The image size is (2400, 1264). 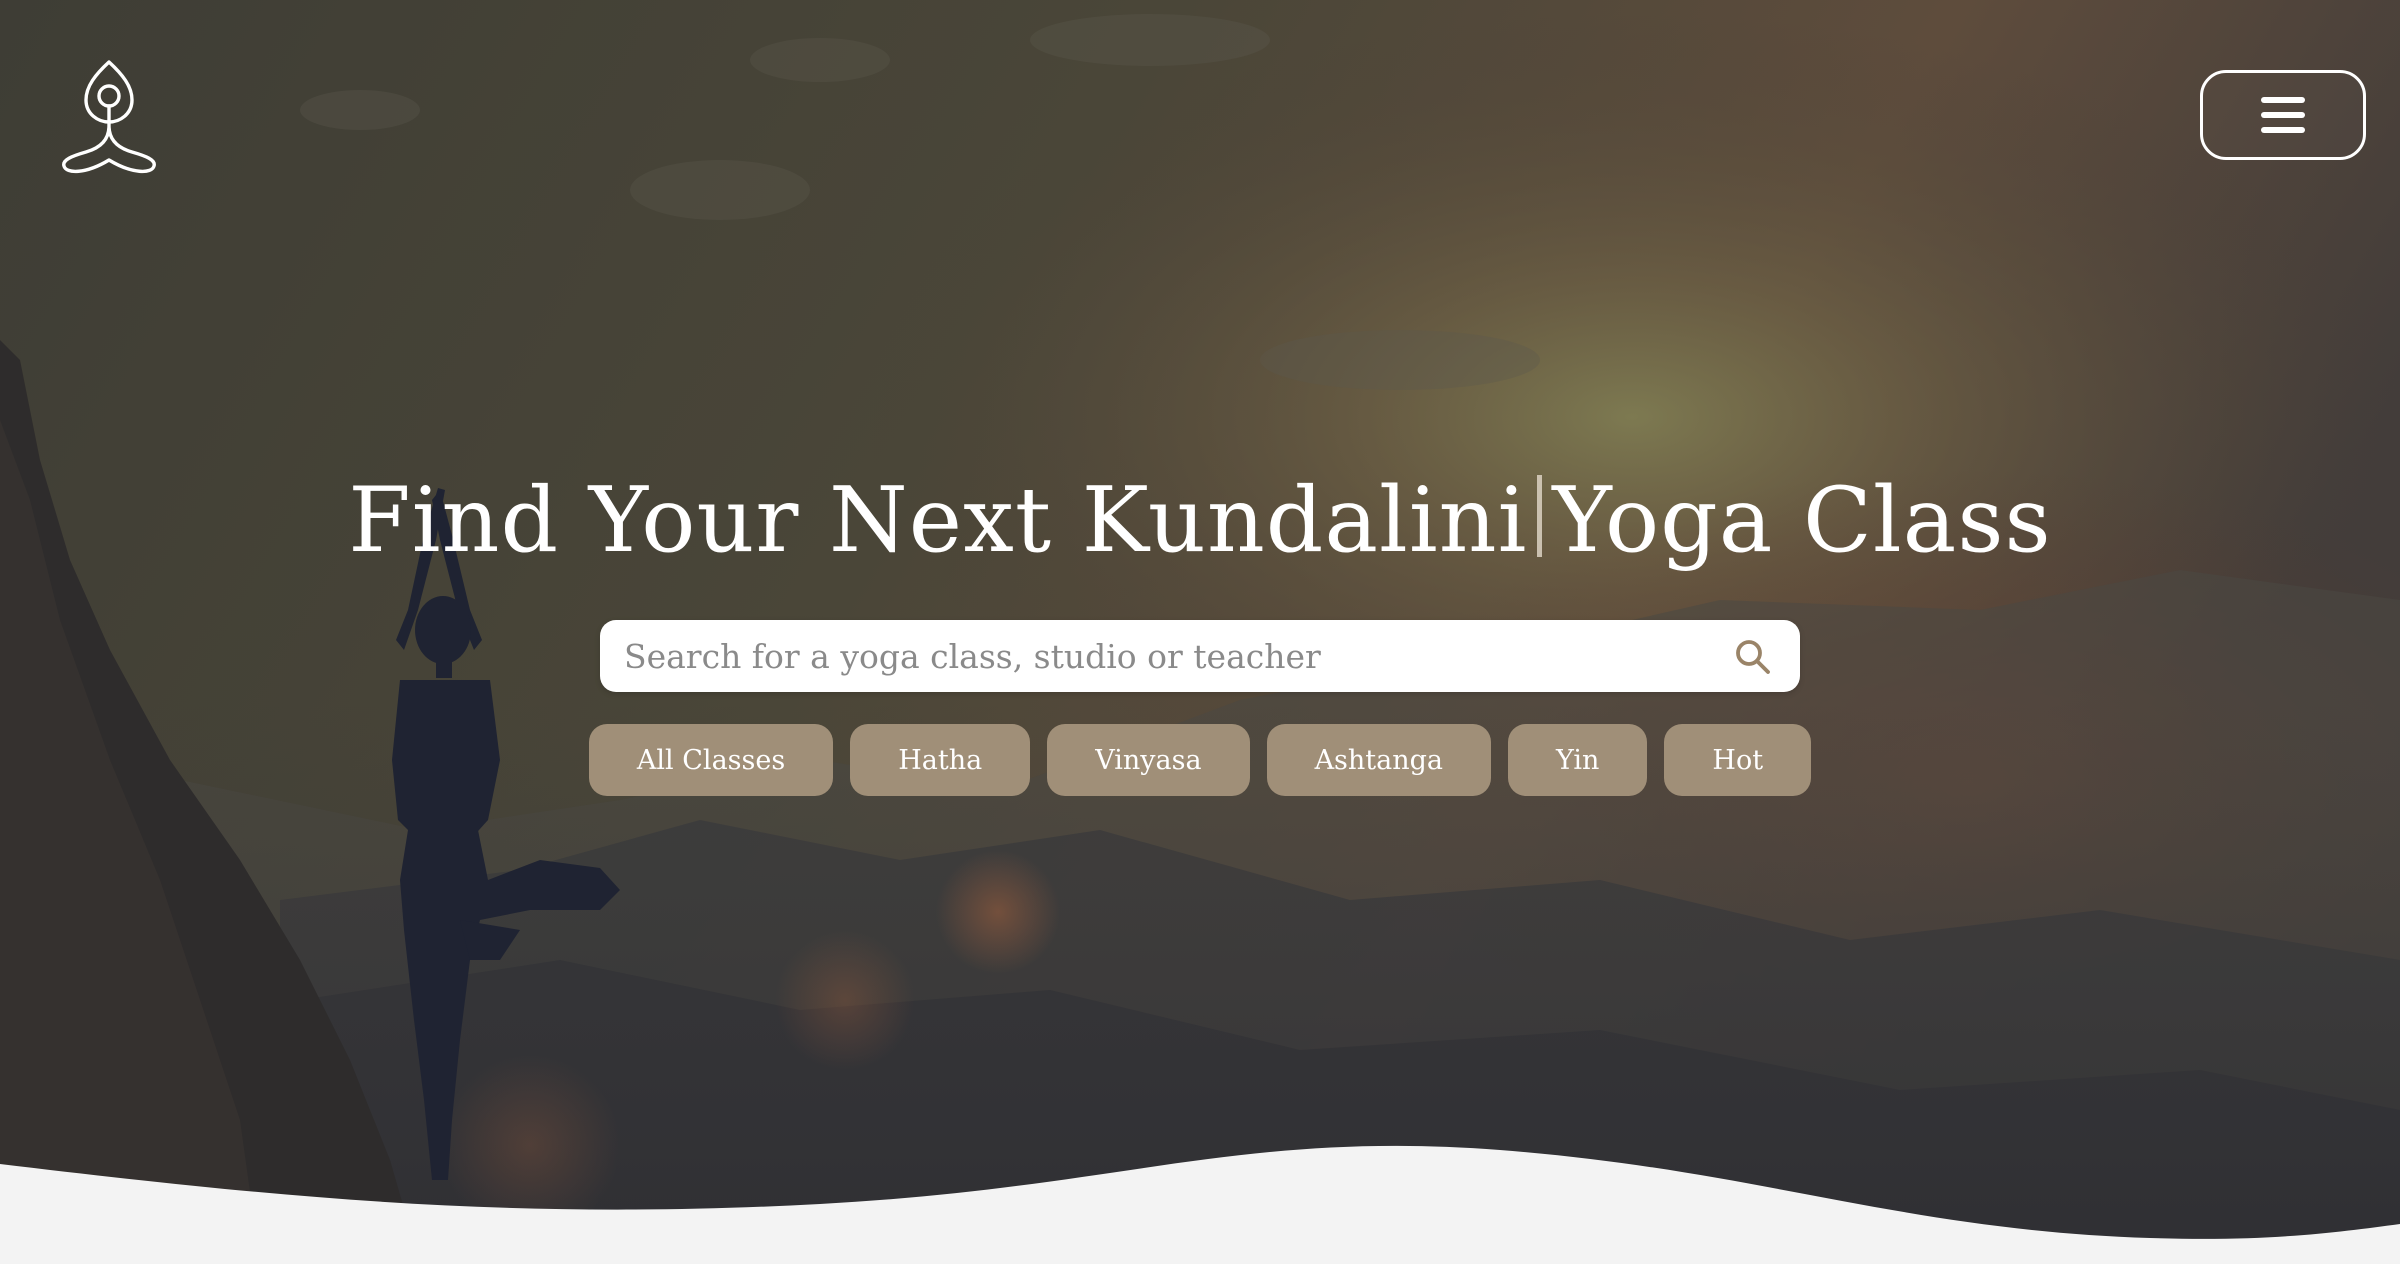 I want to click on filter-ashtanga: Ashtanga, so click(x=1379, y=760).